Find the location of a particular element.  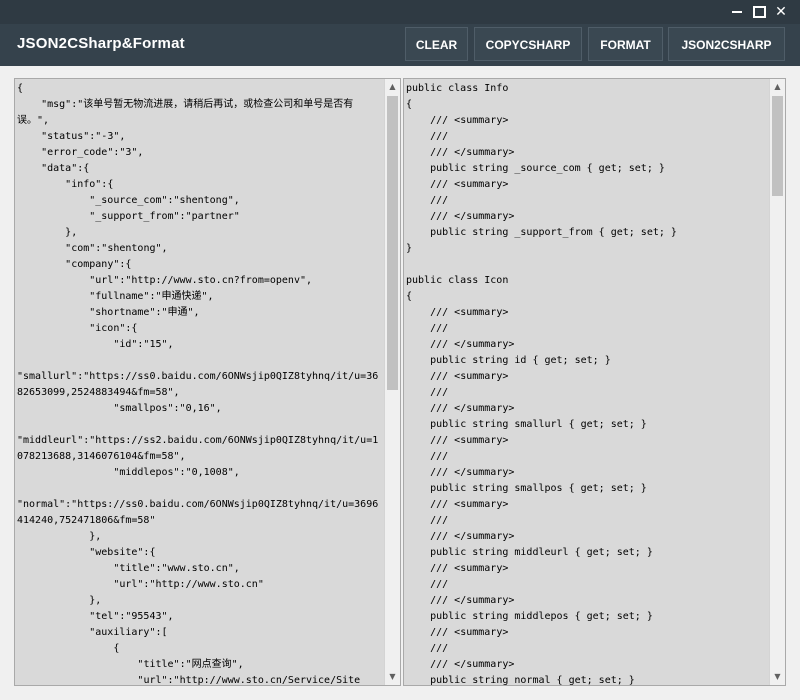

close-button: ✕ is located at coordinates (781, 12).